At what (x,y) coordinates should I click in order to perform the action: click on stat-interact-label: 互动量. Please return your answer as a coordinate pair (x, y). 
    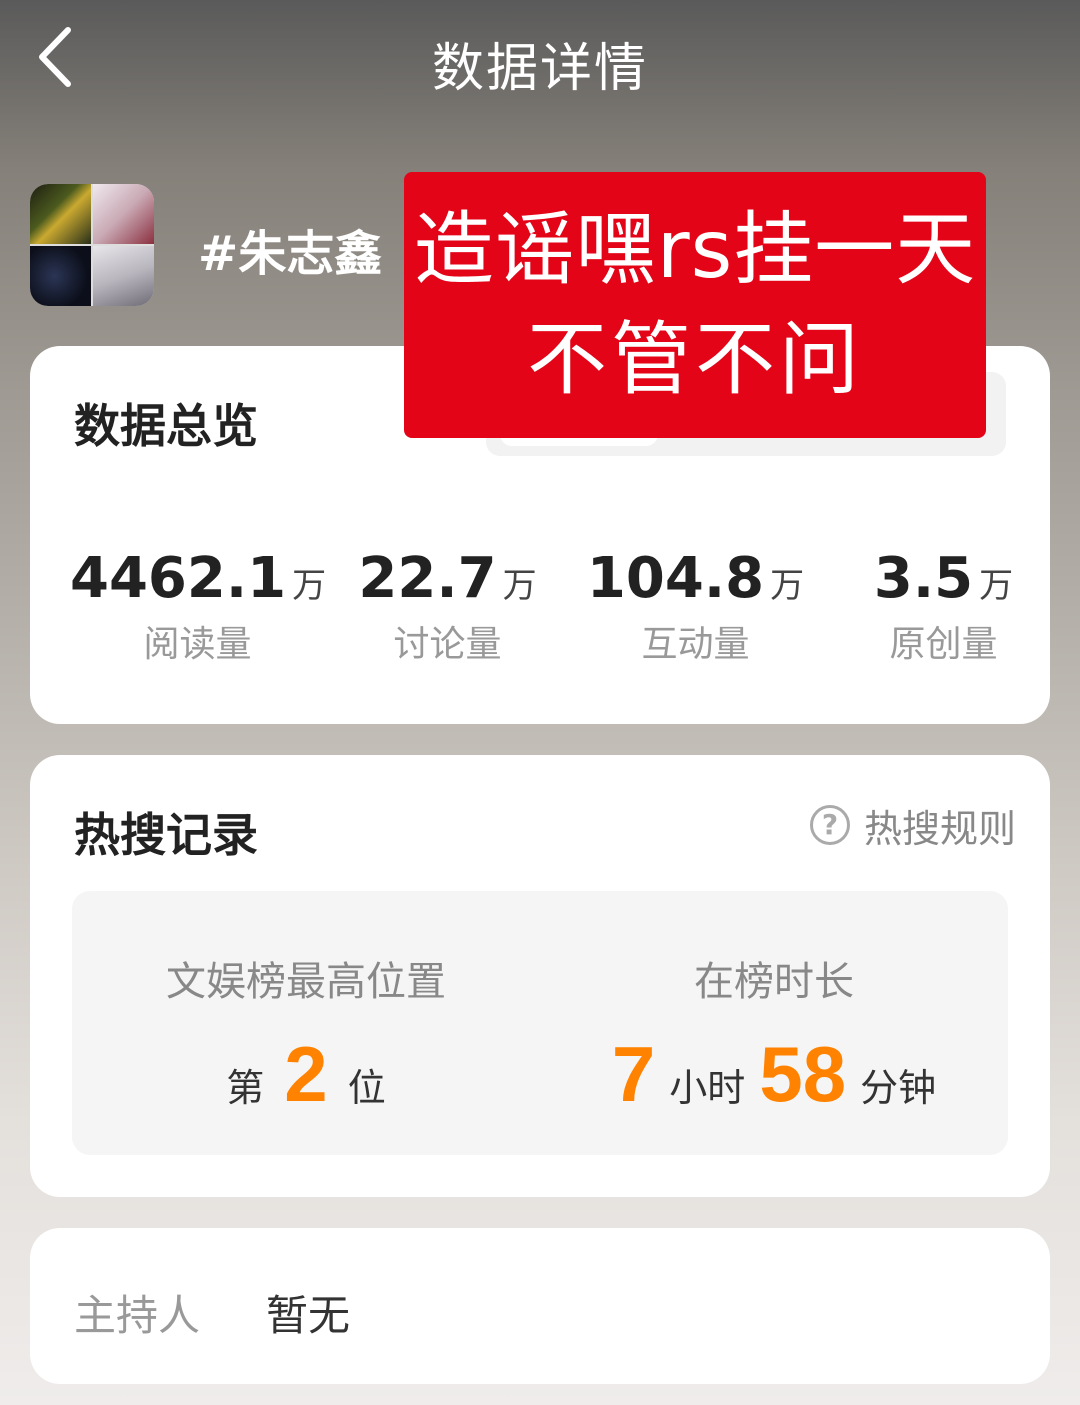
    Looking at the image, I should click on (695, 644).